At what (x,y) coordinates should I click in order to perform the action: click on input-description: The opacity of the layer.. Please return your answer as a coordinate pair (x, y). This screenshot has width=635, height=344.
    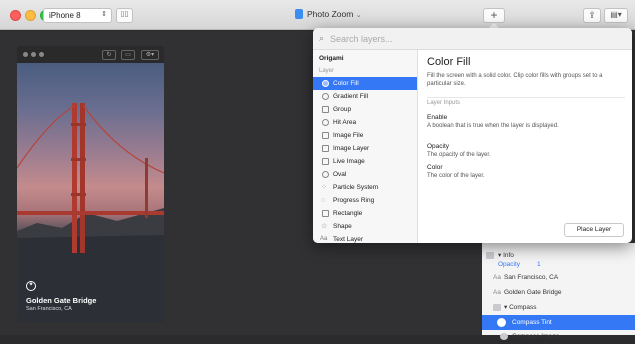
    Looking at the image, I should click on (459, 155).